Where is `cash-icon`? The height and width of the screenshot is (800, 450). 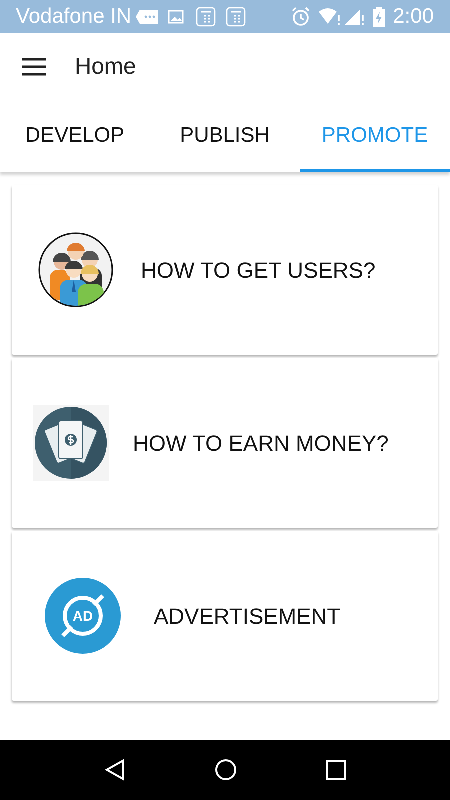
cash-icon is located at coordinates (71, 443).